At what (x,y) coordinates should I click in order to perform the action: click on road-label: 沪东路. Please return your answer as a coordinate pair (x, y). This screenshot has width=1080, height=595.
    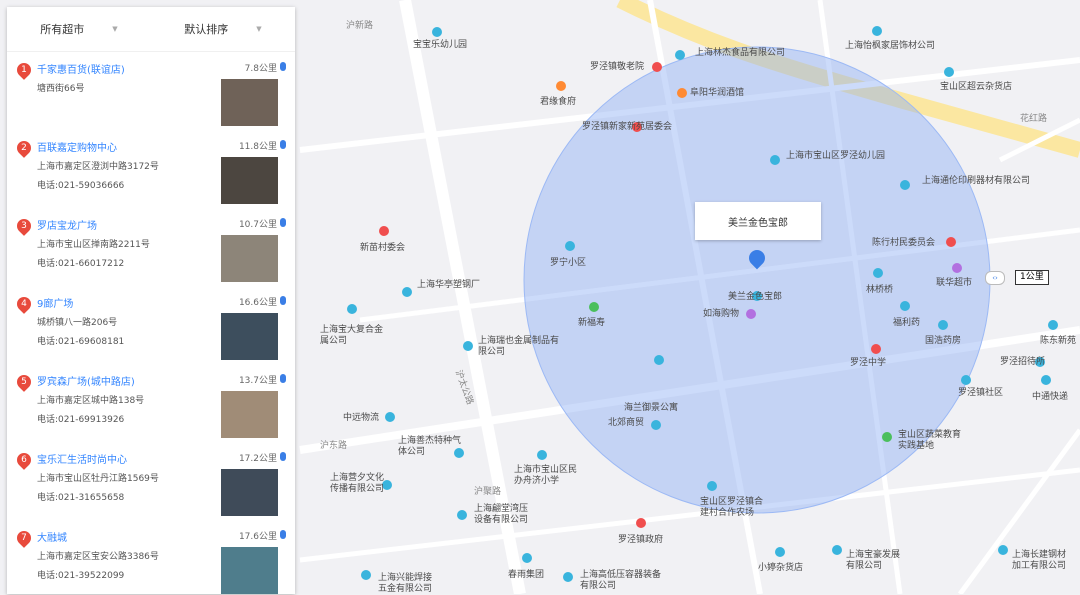
    Looking at the image, I should click on (334, 446).